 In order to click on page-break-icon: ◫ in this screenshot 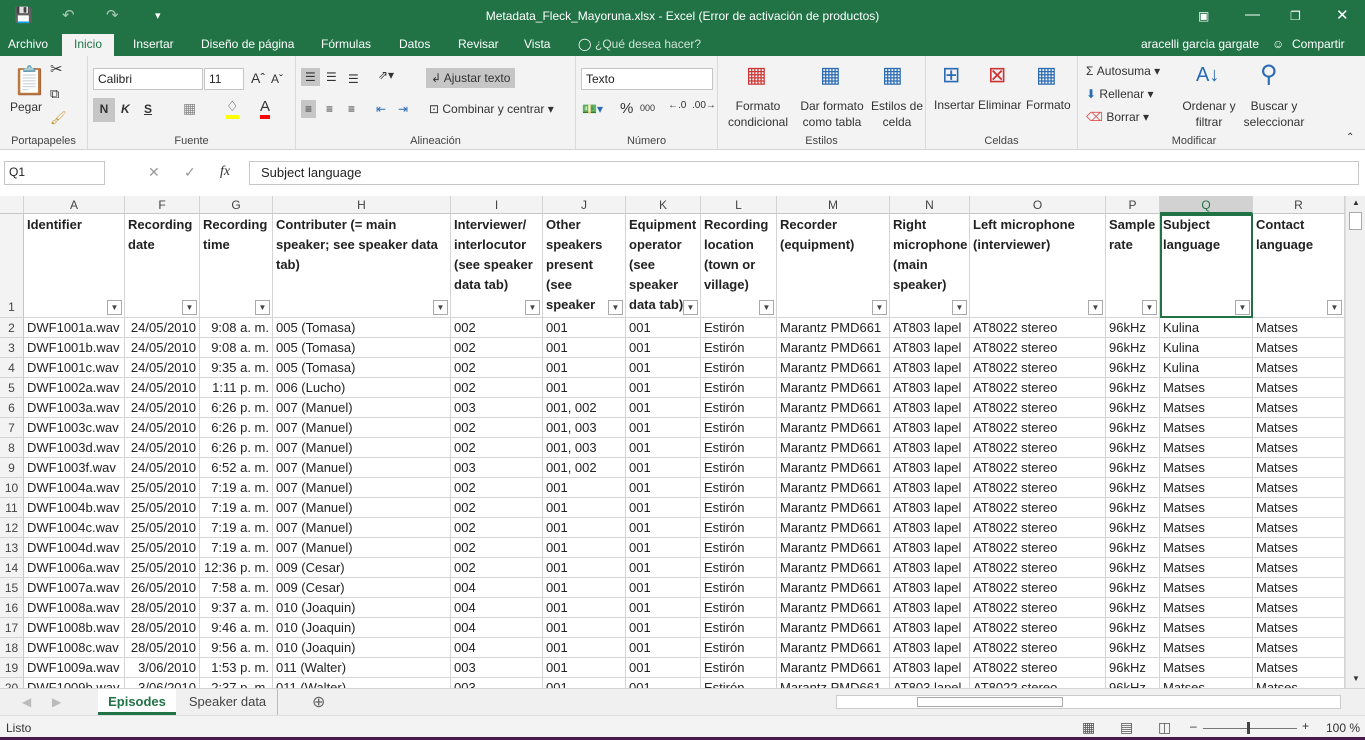, I will do `click(1164, 727)`.